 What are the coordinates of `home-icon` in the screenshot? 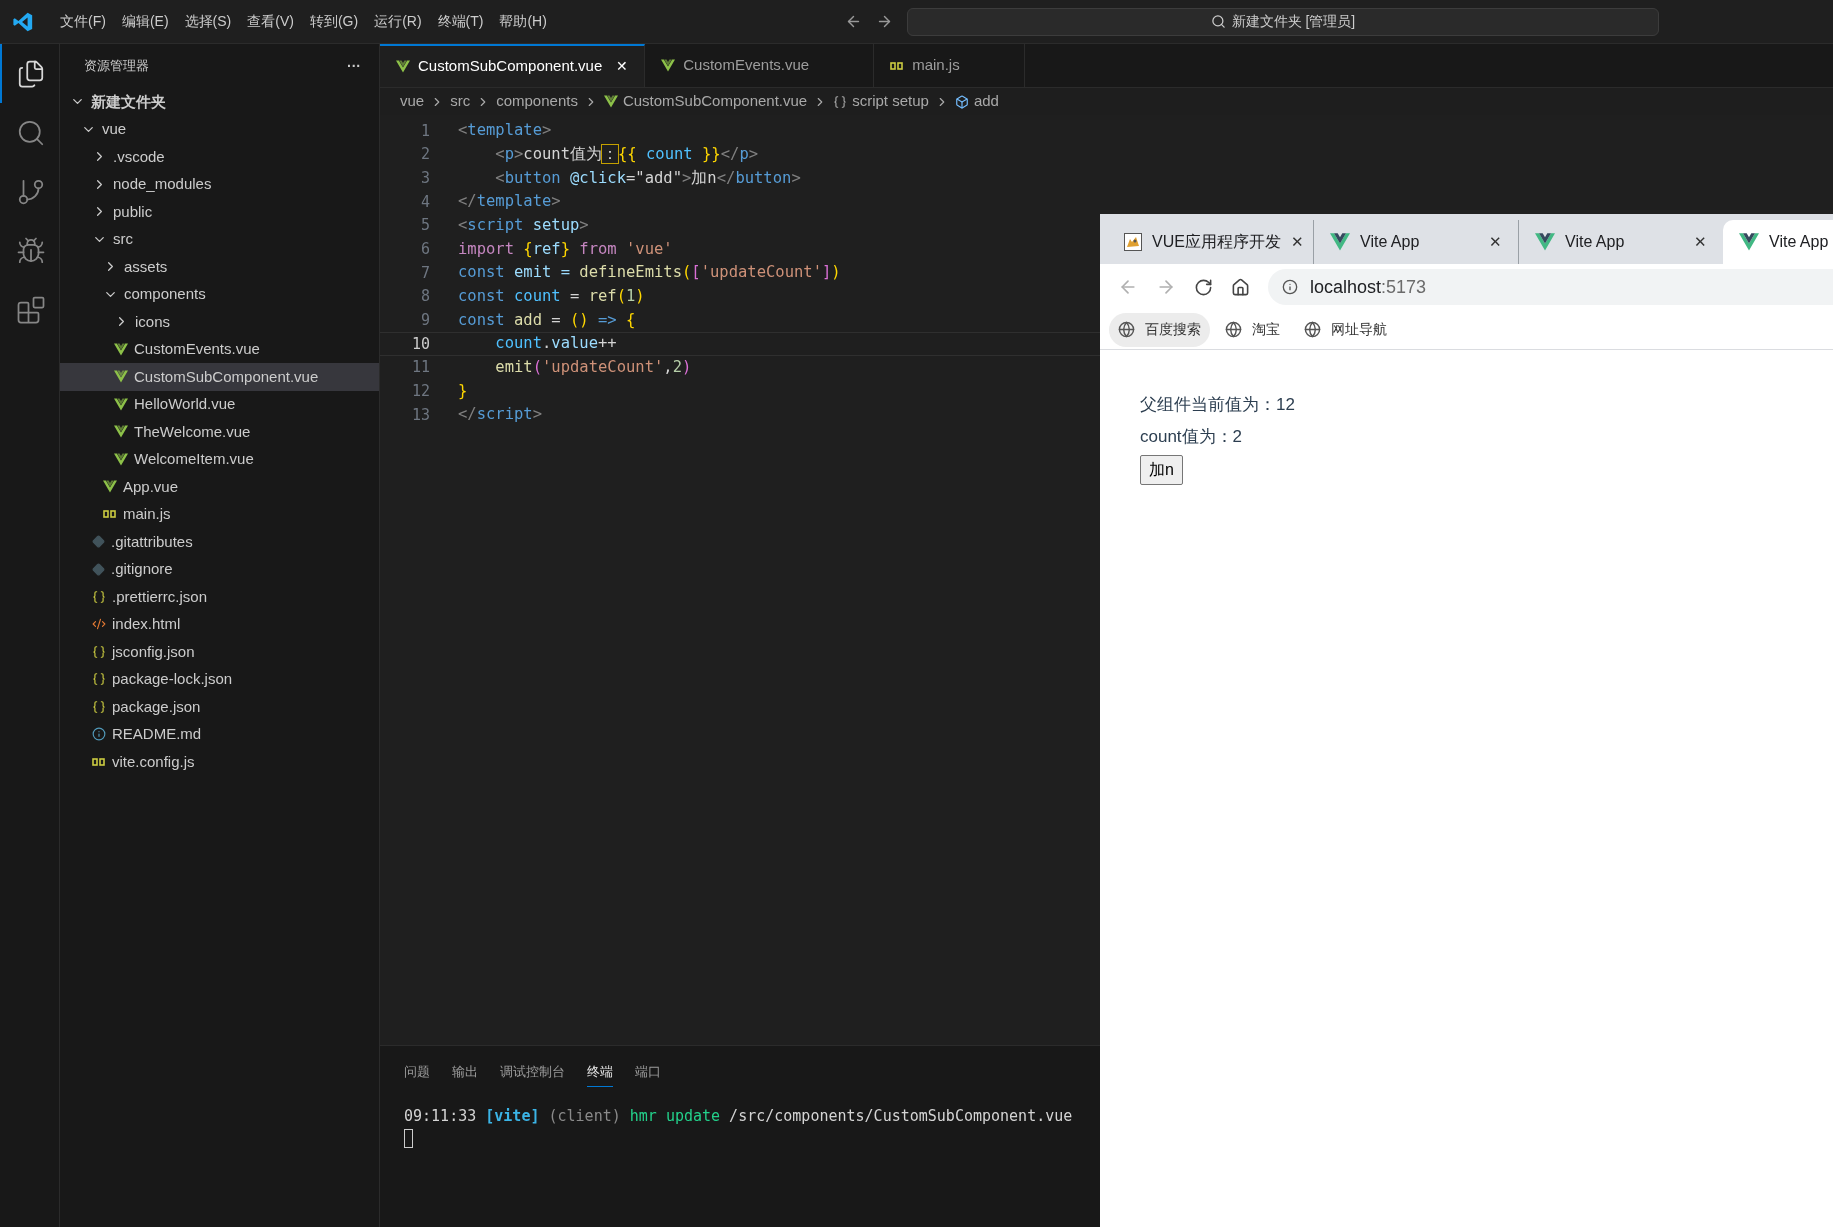 It's located at (1240, 287).